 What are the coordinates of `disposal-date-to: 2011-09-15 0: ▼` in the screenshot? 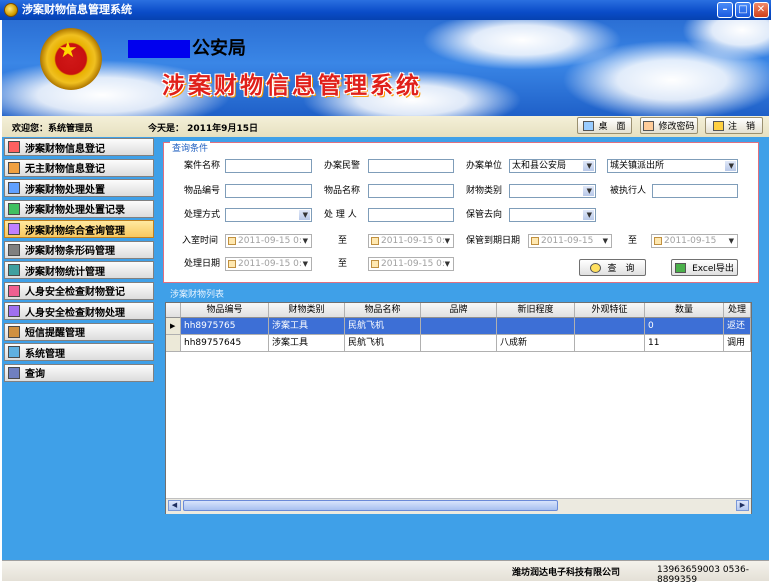 It's located at (411, 264).